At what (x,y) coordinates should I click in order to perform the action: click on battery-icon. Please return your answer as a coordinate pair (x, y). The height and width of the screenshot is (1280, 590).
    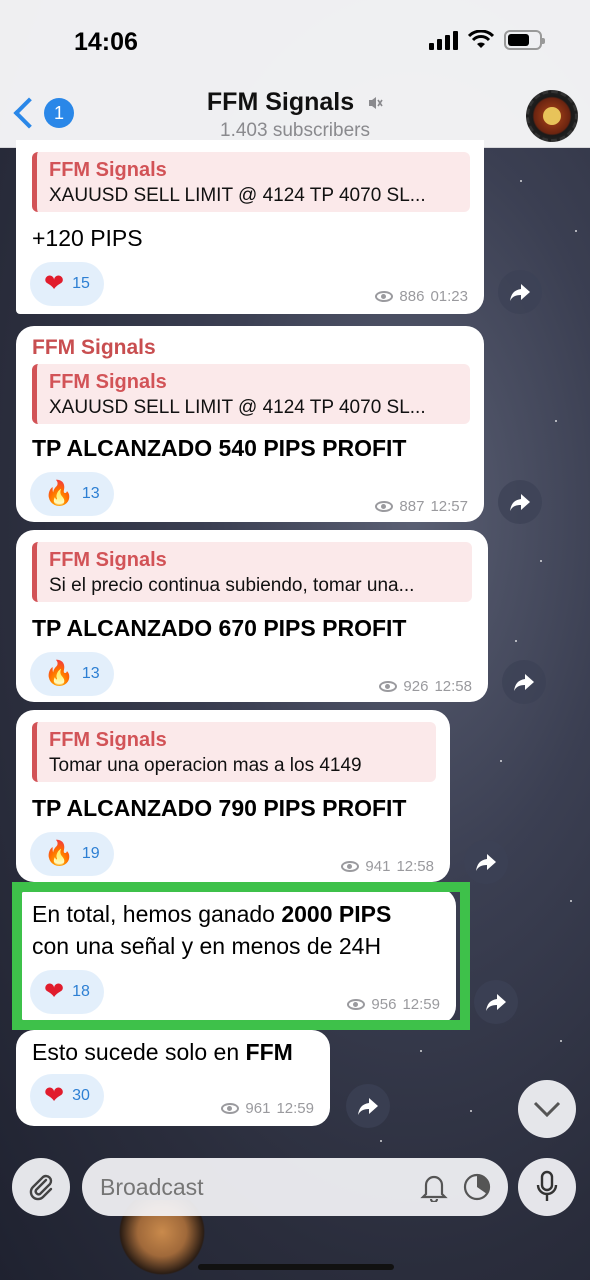
    Looking at the image, I should click on (524, 40).